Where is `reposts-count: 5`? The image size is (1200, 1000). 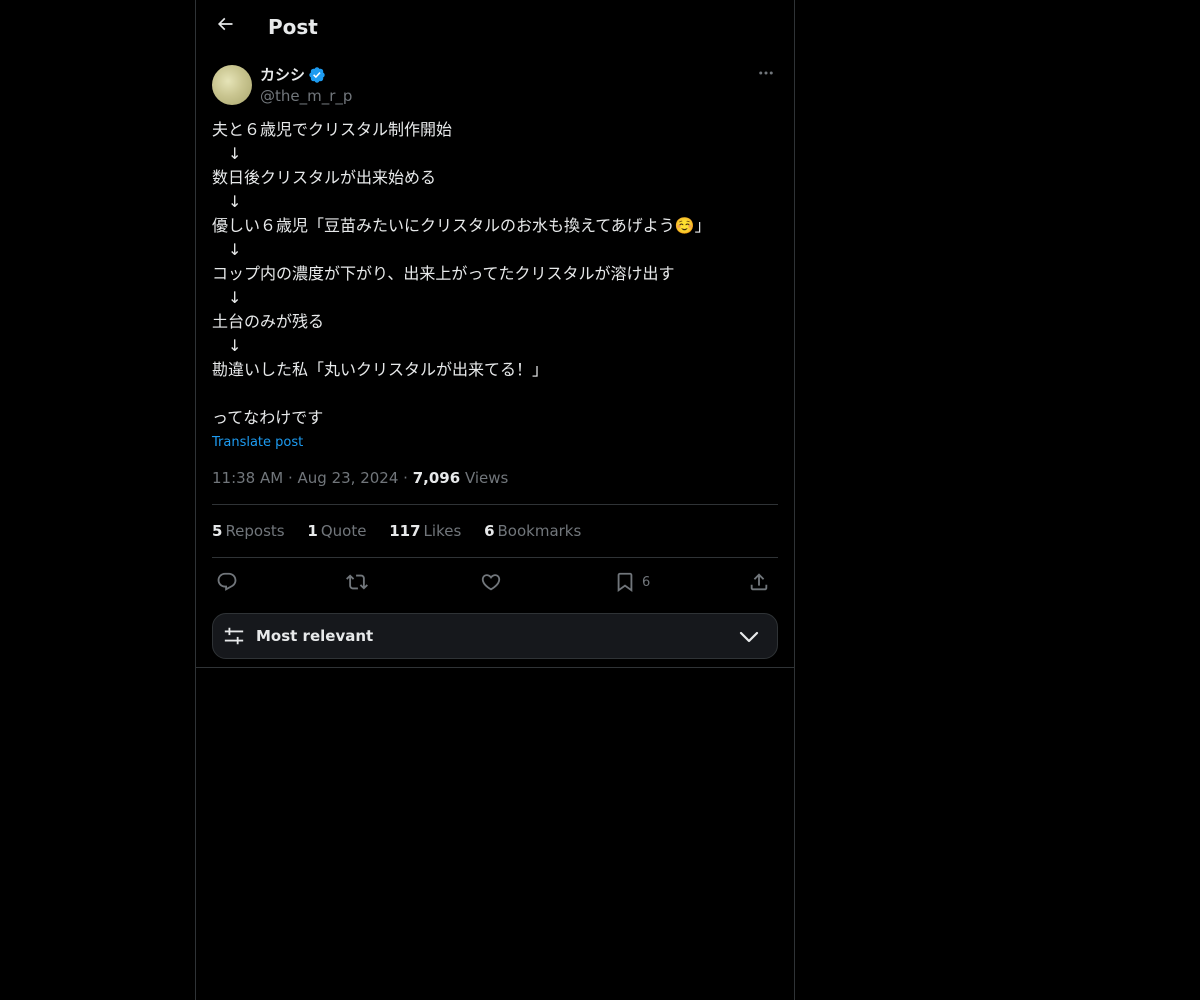 reposts-count: 5 is located at coordinates (217, 531).